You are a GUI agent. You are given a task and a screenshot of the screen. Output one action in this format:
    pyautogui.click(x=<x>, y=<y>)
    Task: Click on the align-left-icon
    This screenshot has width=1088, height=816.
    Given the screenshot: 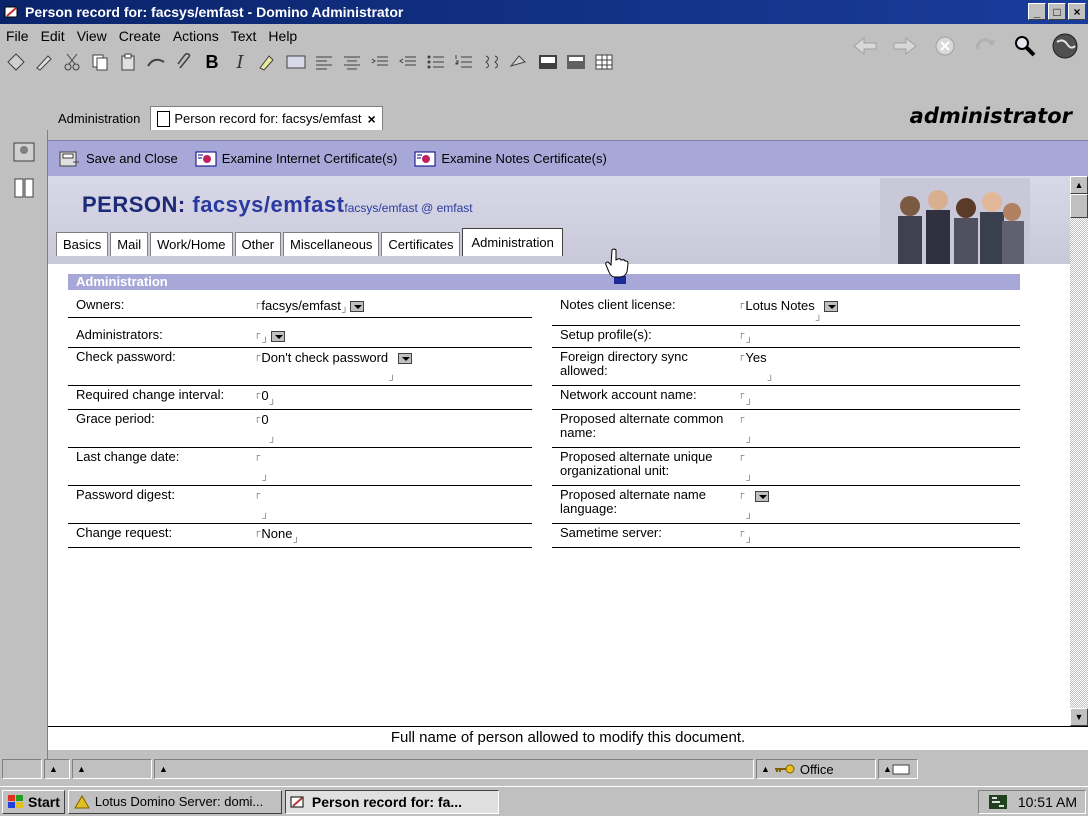 What is the action you would take?
    pyautogui.click(x=324, y=62)
    